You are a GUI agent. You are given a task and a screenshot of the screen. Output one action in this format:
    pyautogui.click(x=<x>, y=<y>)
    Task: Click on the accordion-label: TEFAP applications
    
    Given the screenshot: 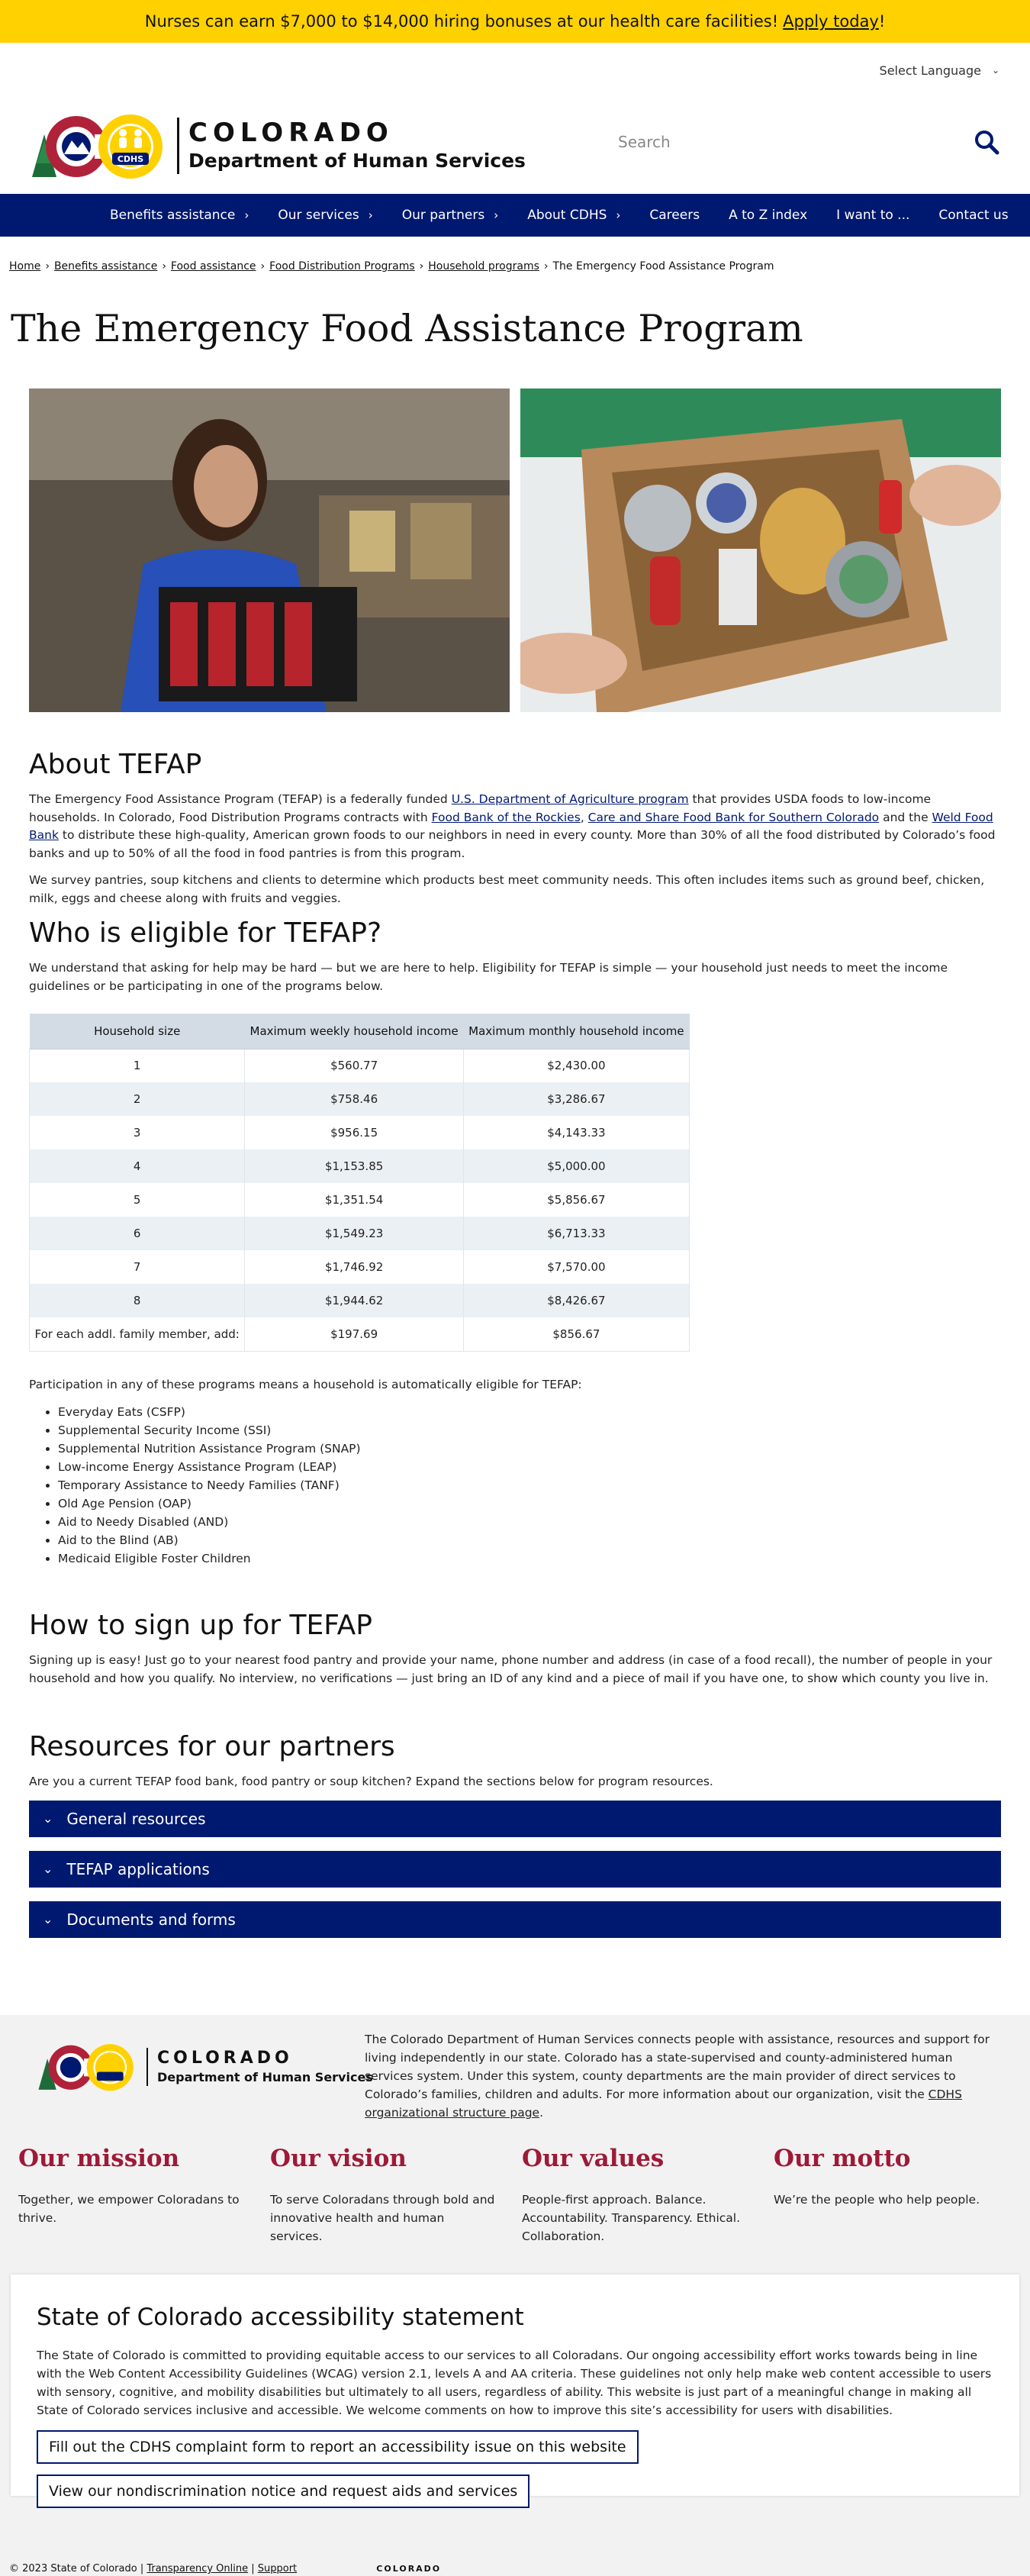 What is the action you would take?
    pyautogui.click(x=138, y=1869)
    